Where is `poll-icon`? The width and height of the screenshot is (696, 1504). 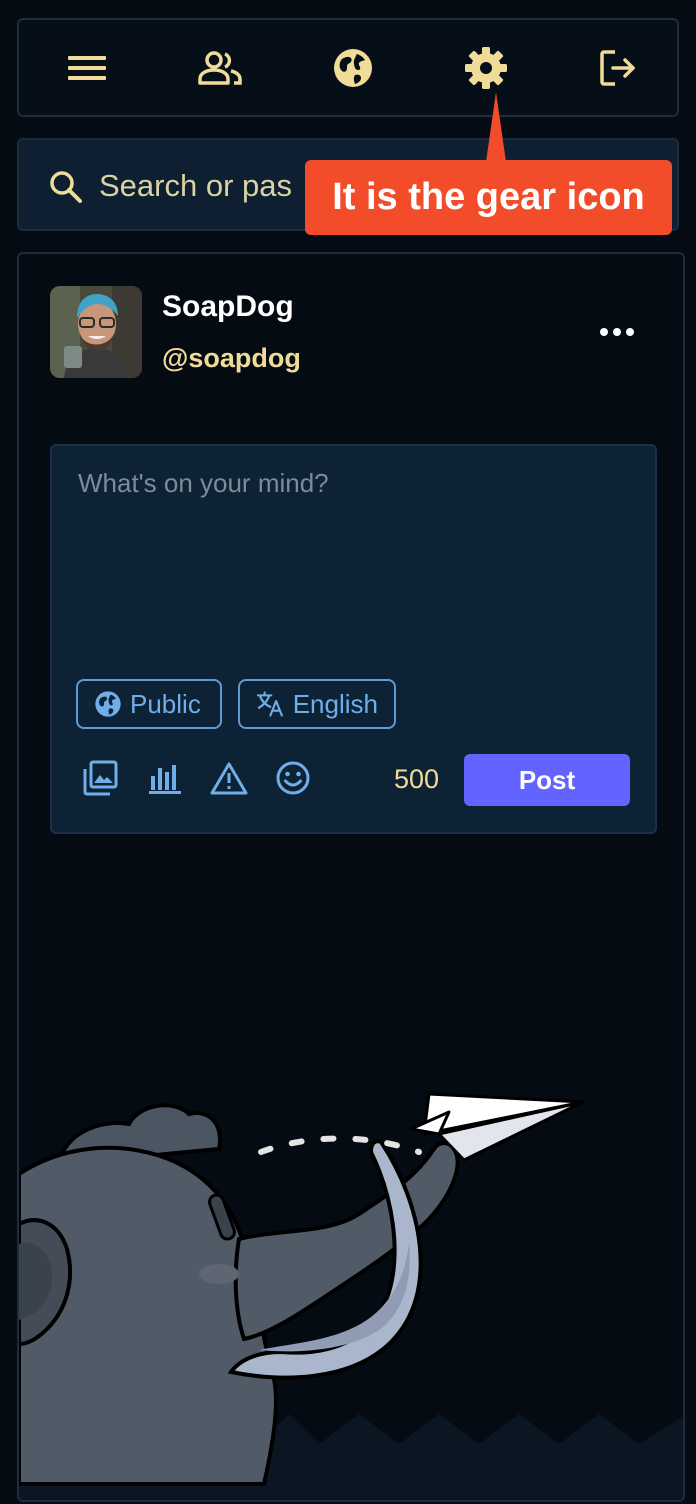
poll-icon is located at coordinates (165, 779).